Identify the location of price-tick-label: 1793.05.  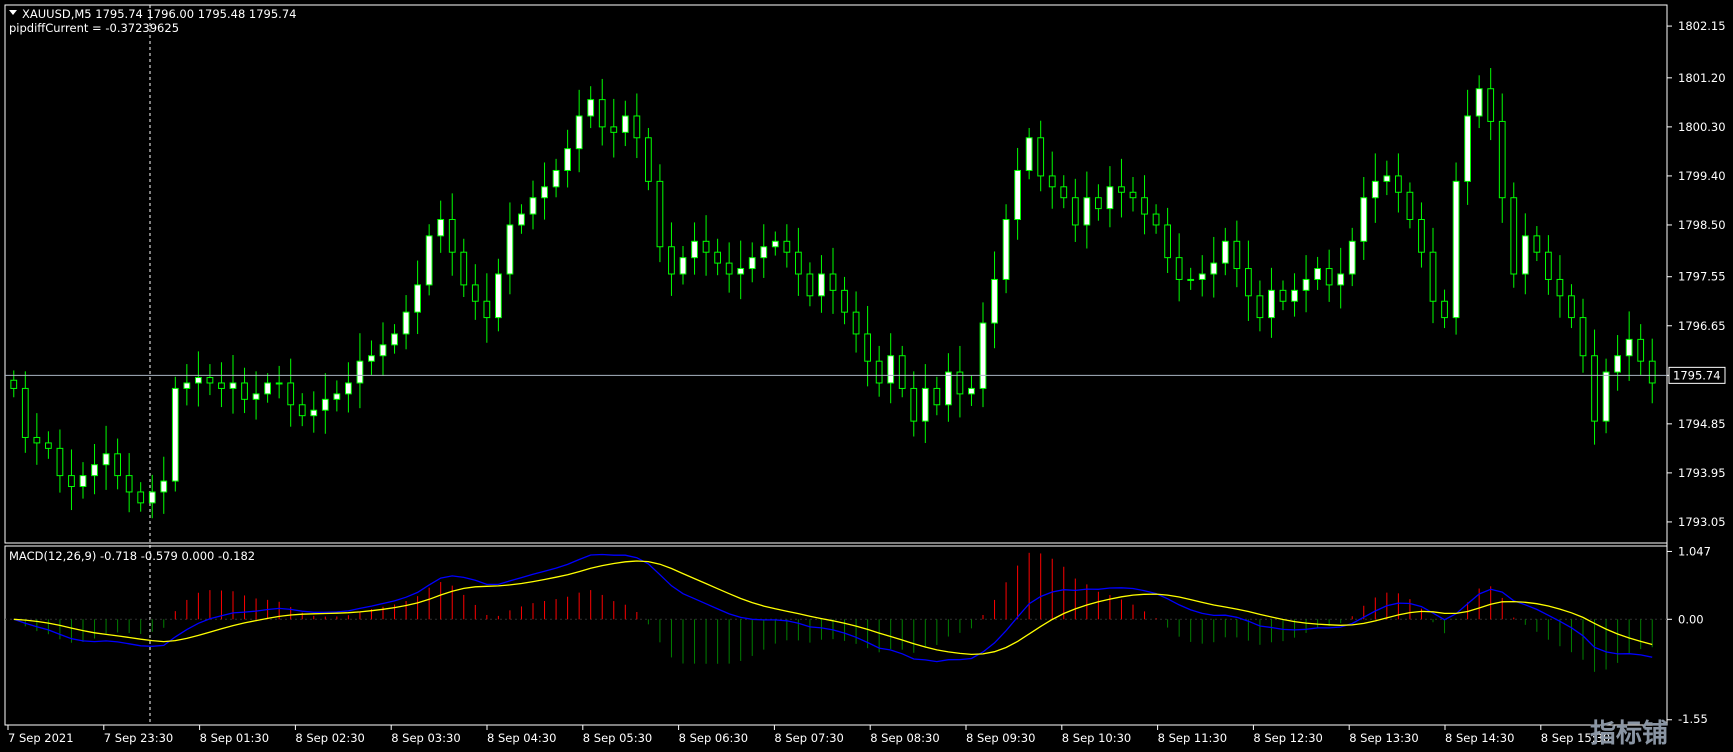
(1702, 522).